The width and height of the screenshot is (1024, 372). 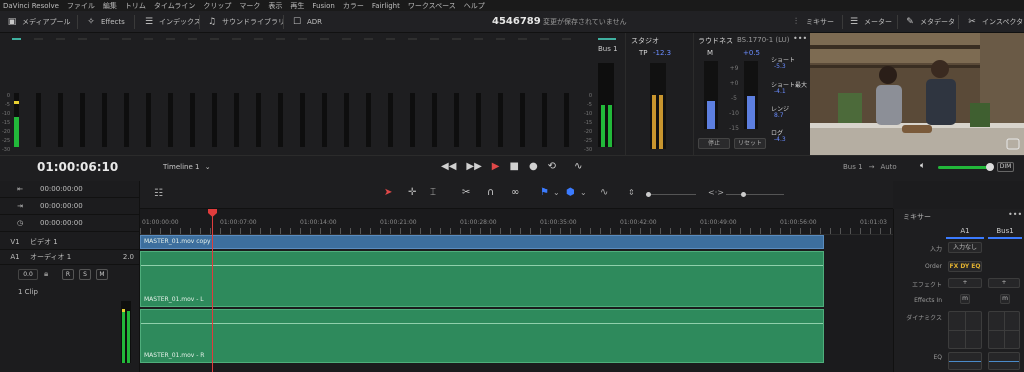 I want to click on reset-button: リセット, so click(x=750, y=143).